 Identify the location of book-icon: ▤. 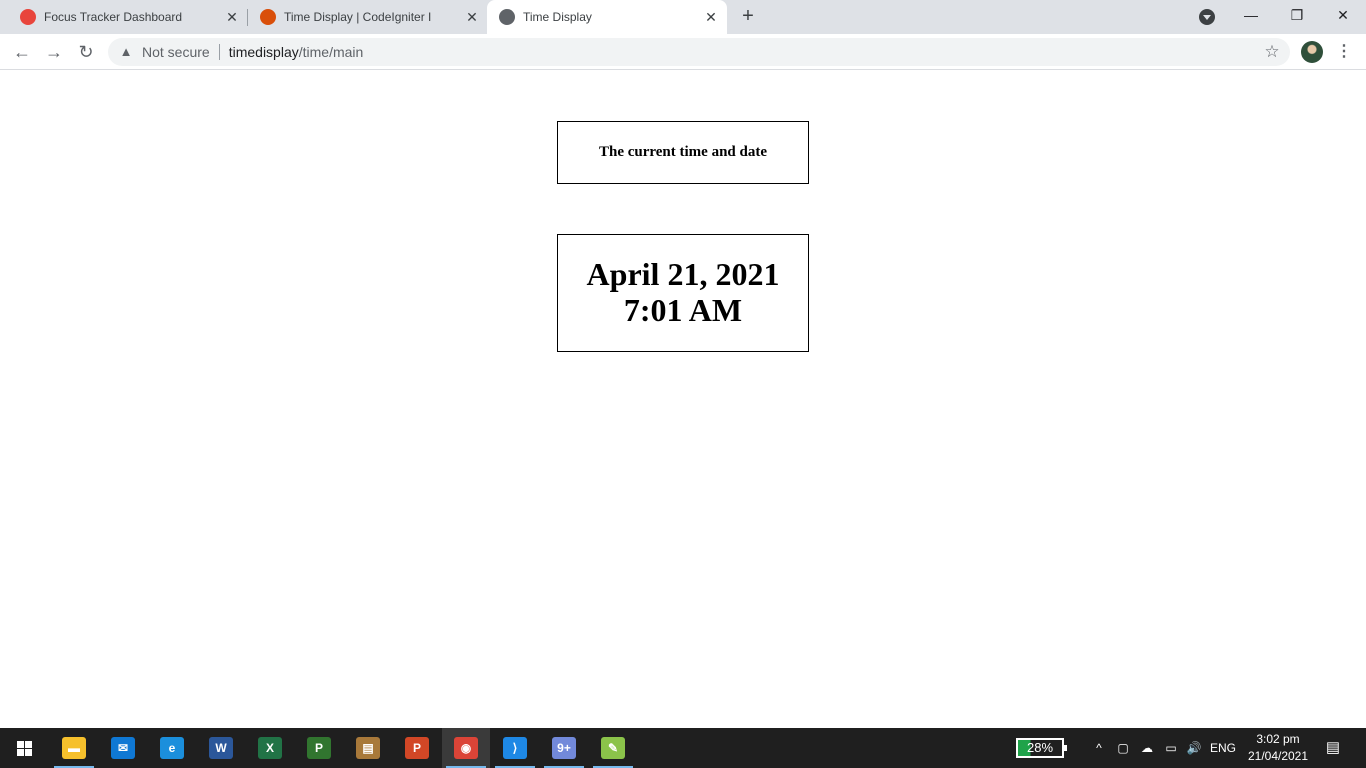
(368, 748).